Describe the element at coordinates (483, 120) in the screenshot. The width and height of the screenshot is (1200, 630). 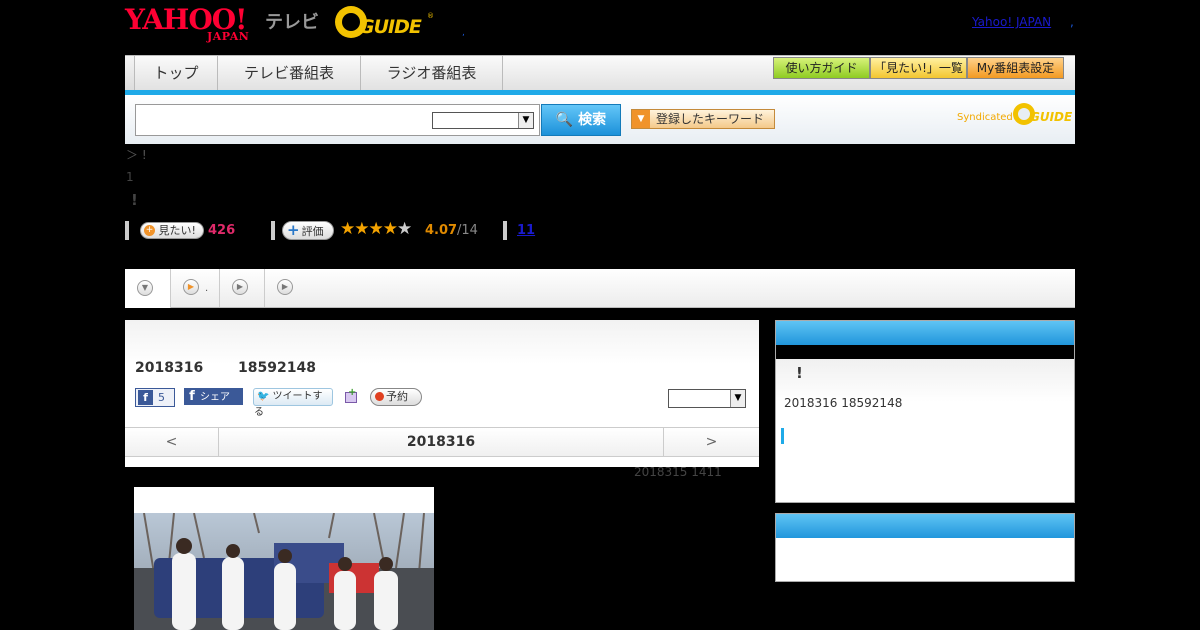
I see `search-category-select: ▼` at that location.